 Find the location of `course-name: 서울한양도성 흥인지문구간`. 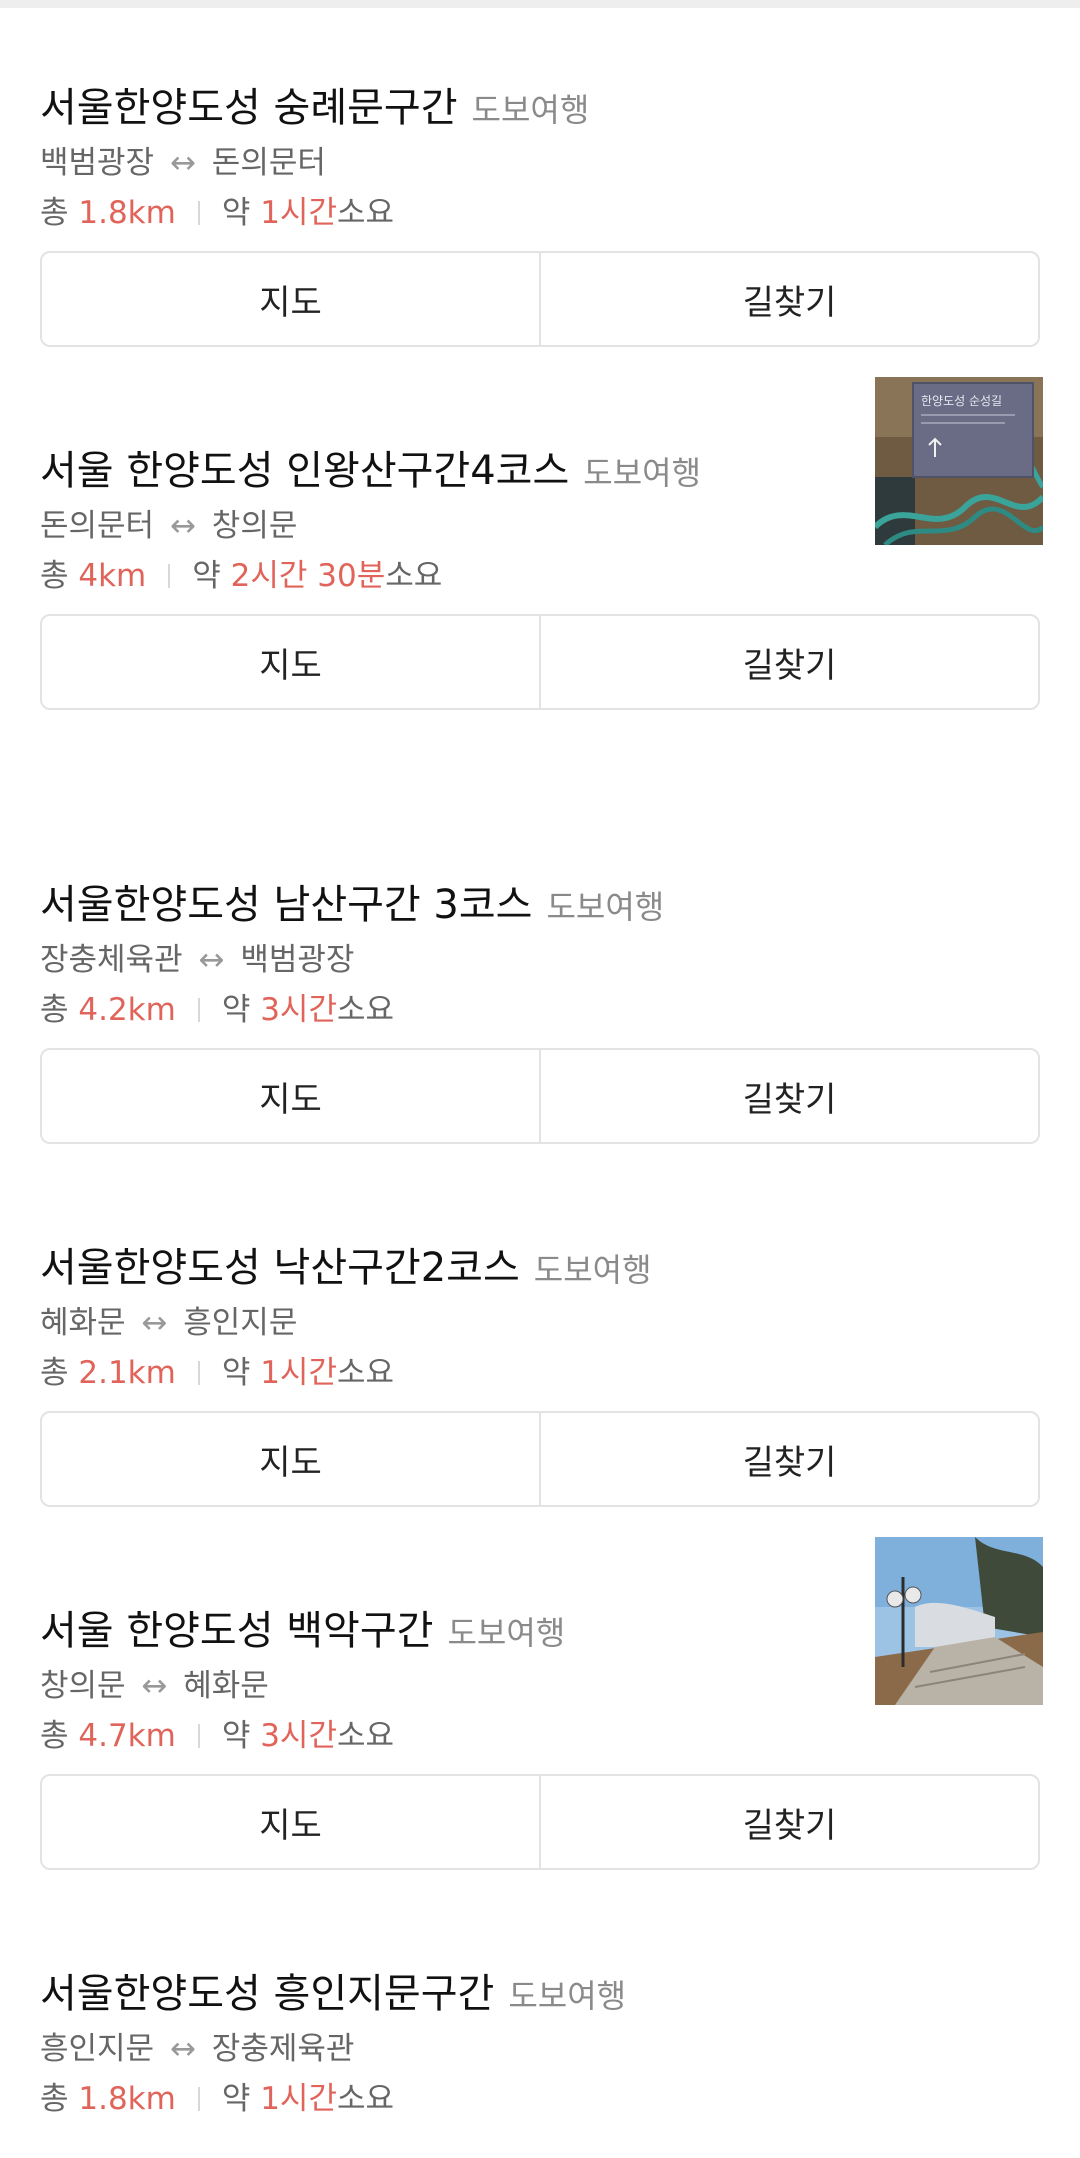

course-name: 서울한양도성 흥인지문구간 is located at coordinates (267, 1994).